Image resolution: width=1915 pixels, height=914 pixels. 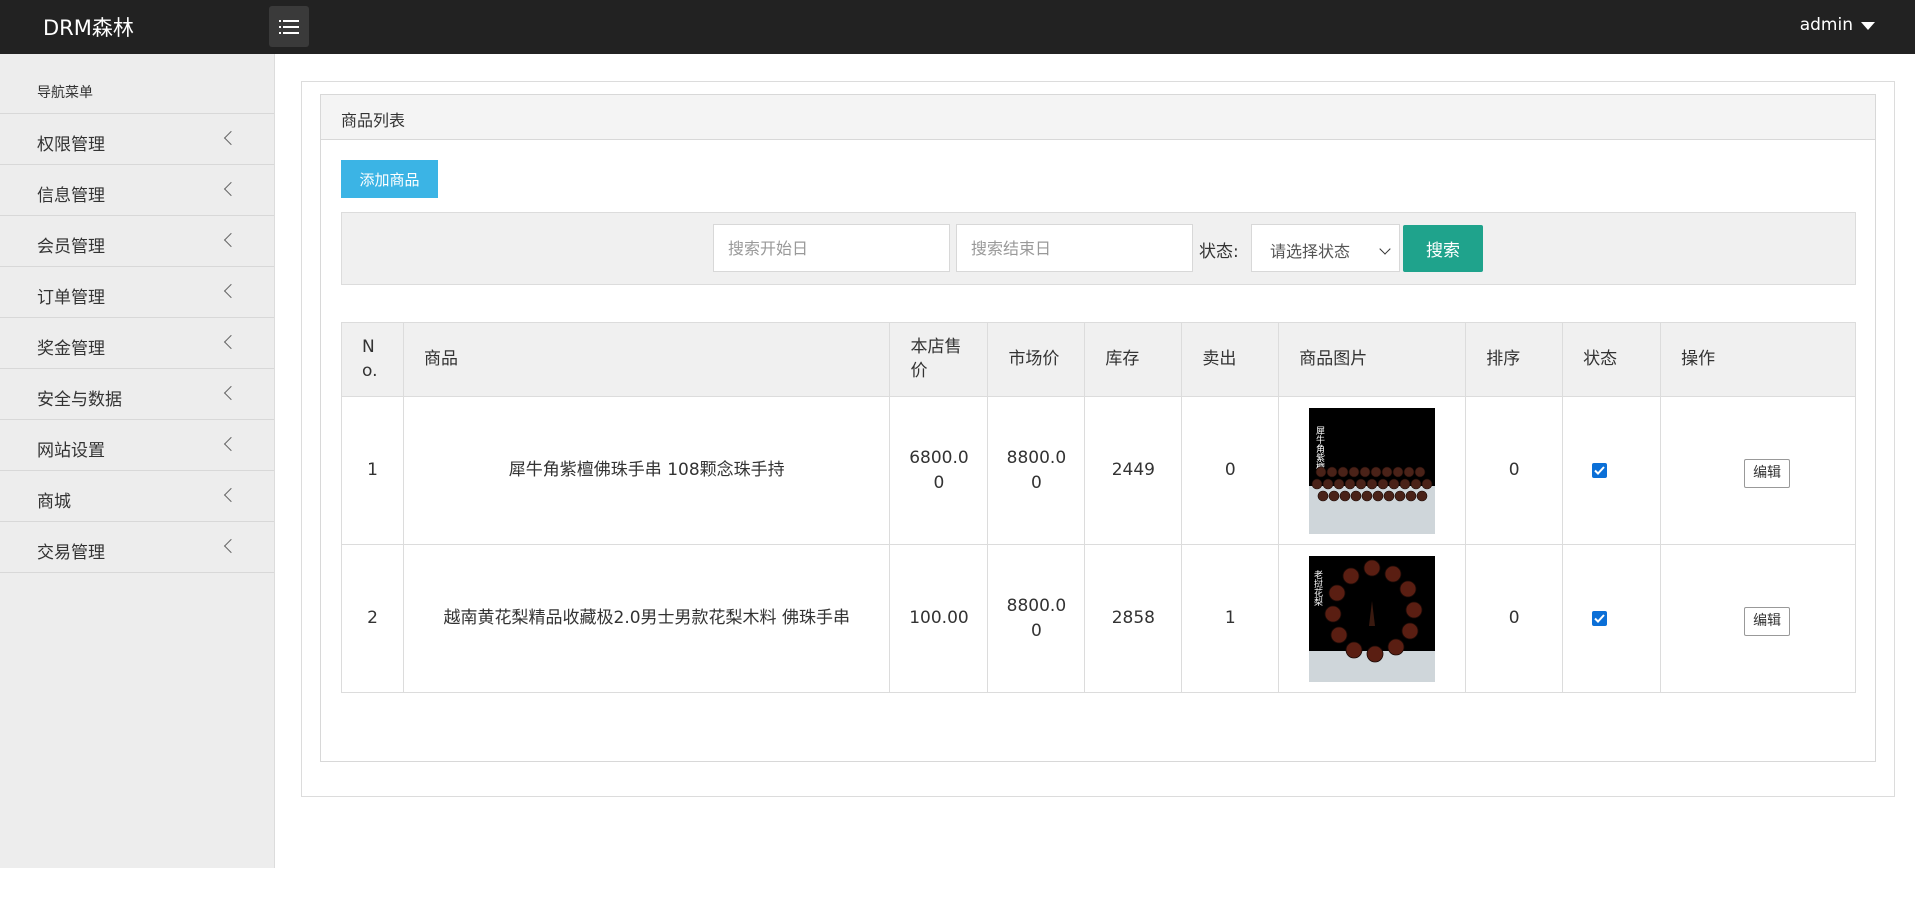 What do you see at coordinates (1385, 249) in the screenshot?
I see `chevron-down-icon` at bounding box center [1385, 249].